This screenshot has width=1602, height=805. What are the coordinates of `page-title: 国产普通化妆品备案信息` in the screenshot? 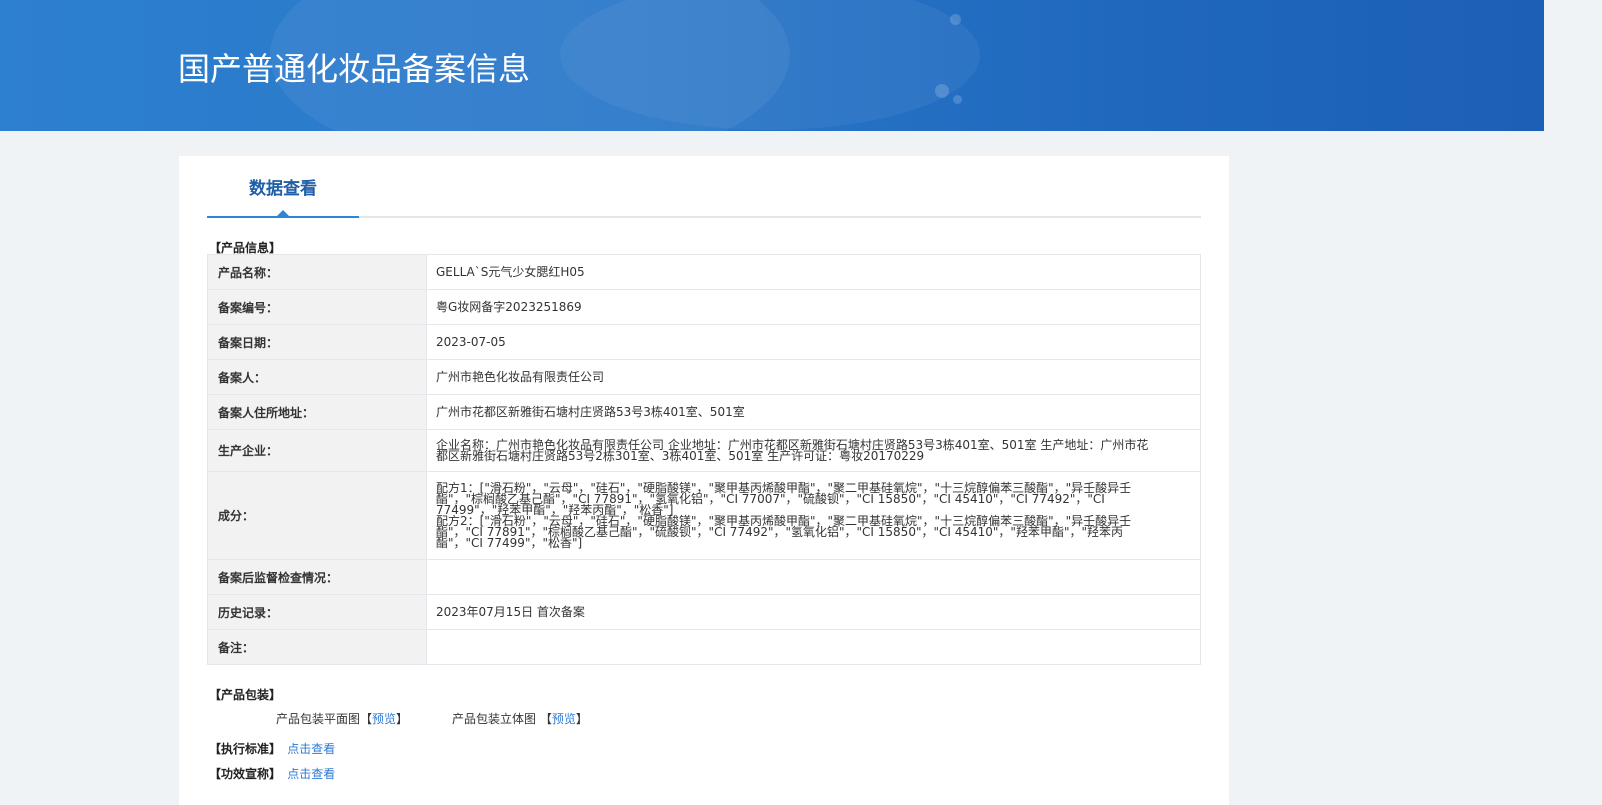 It's located at (354, 69).